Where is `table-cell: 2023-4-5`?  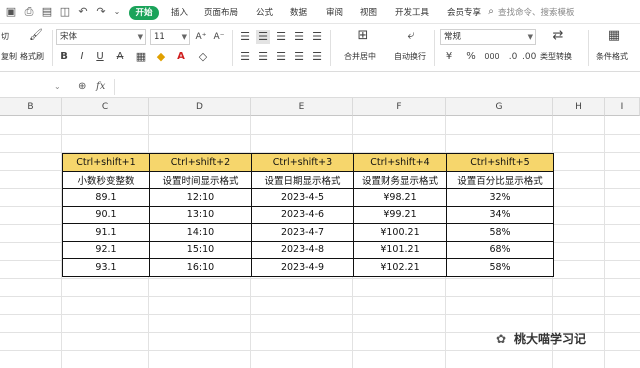 table-cell: 2023-4-5 is located at coordinates (302, 197).